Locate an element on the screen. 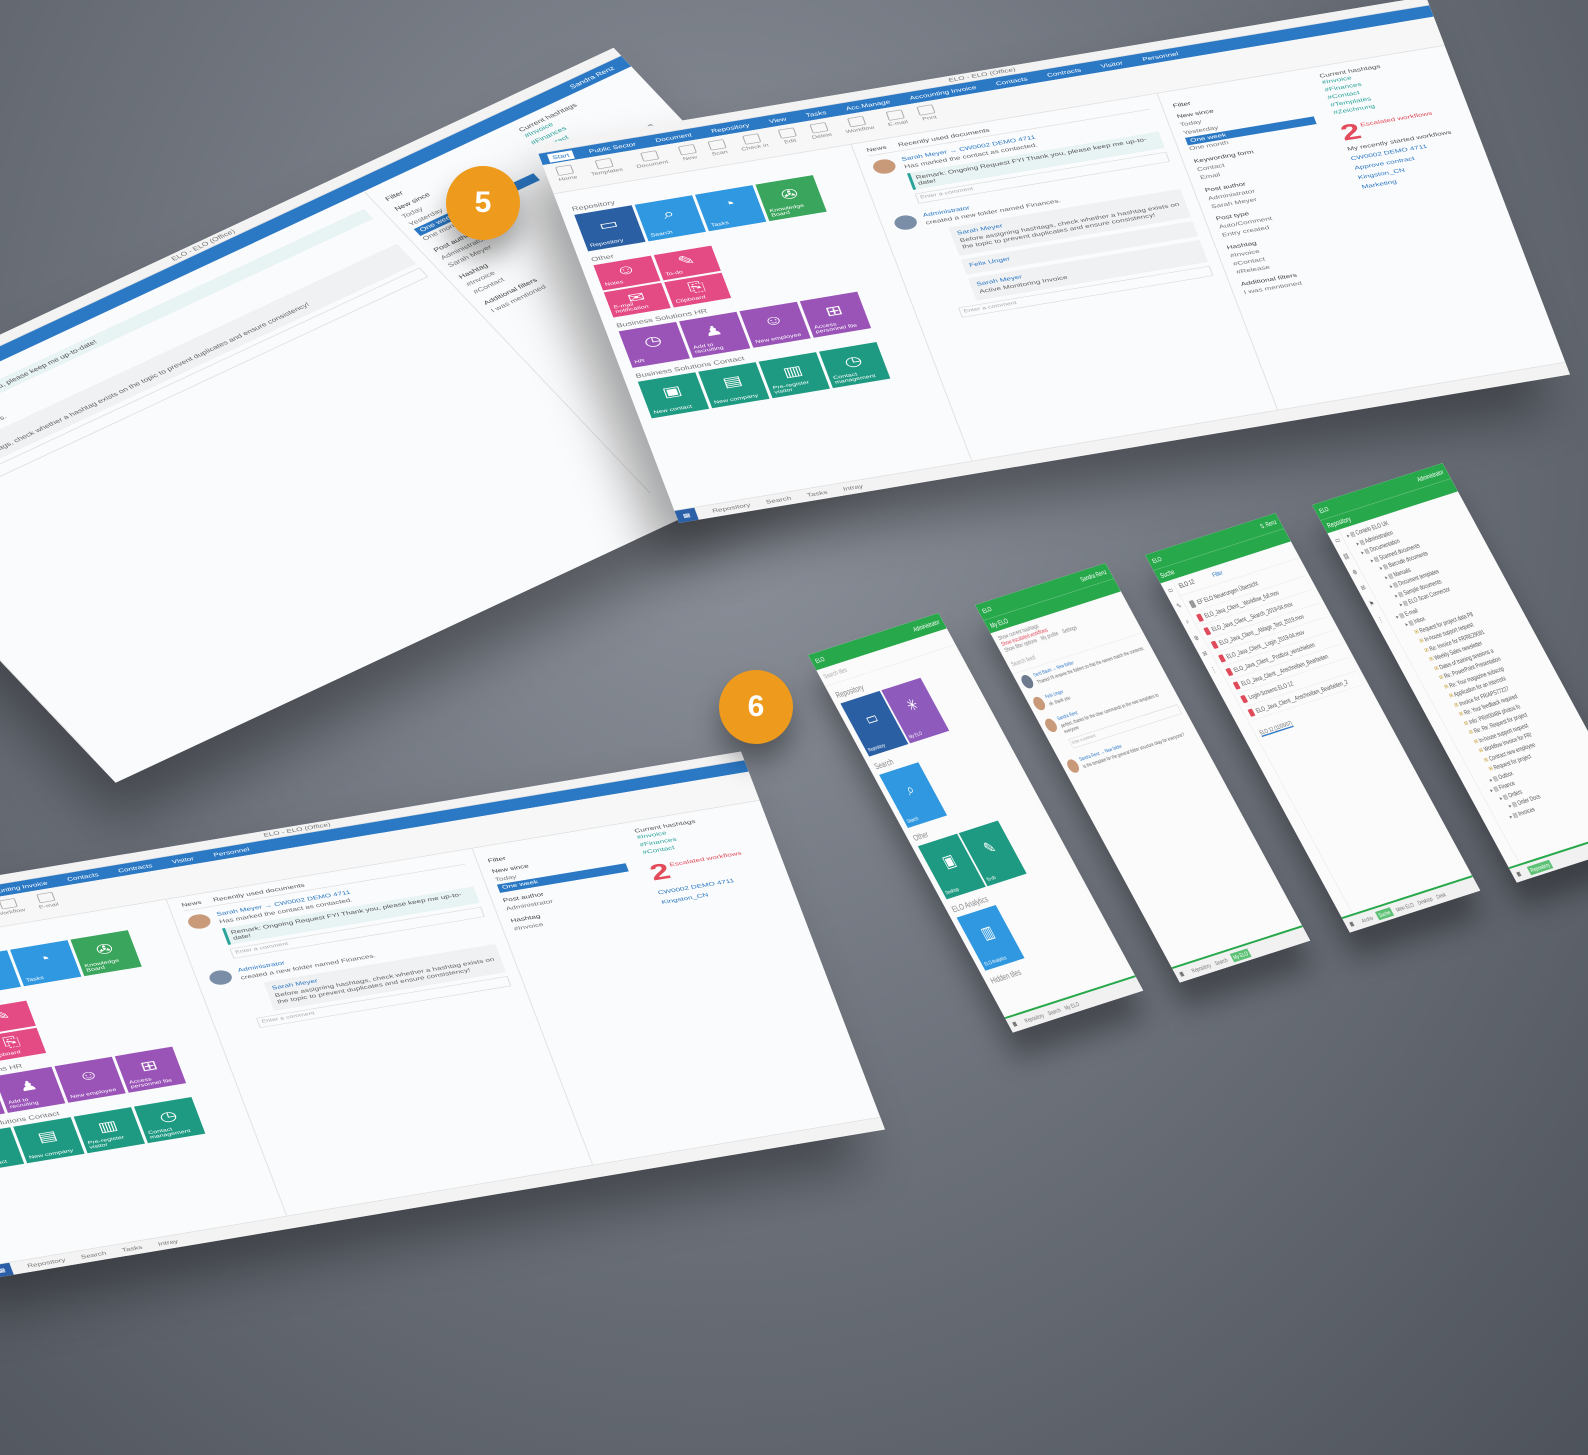 This screenshot has width=1588, height=1455. file-icon is located at coordinates (1244, 699).